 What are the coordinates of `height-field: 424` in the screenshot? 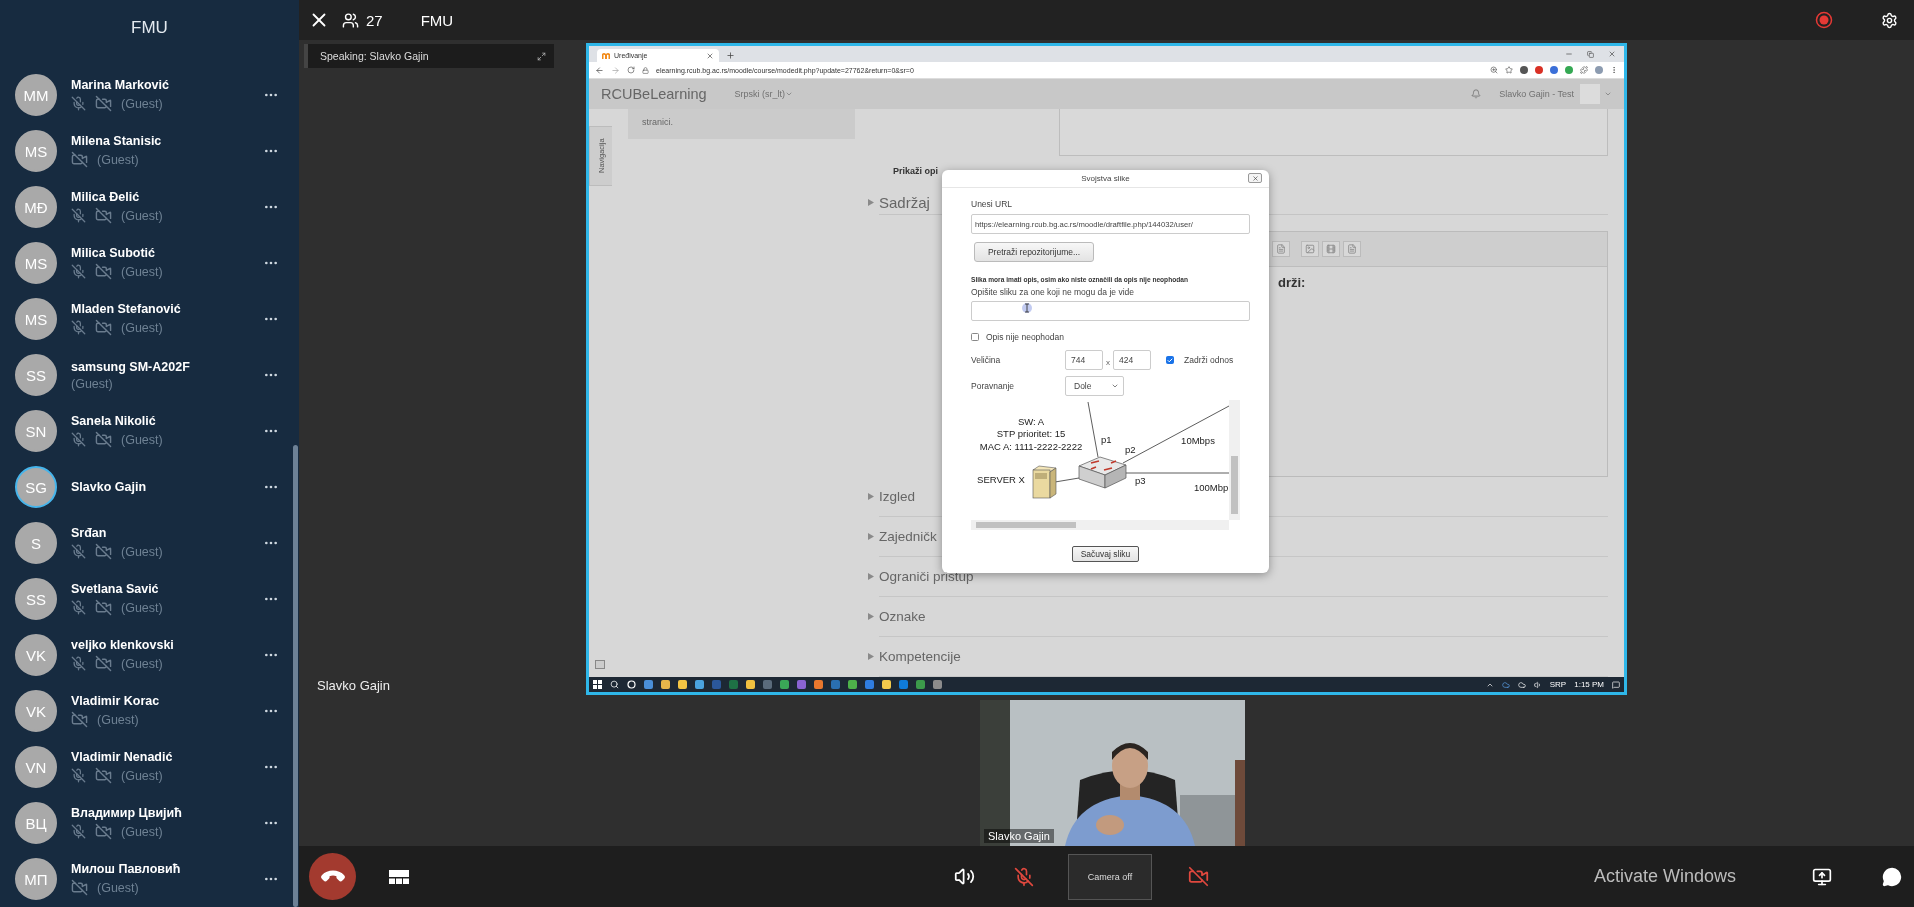 It's located at (1132, 360).